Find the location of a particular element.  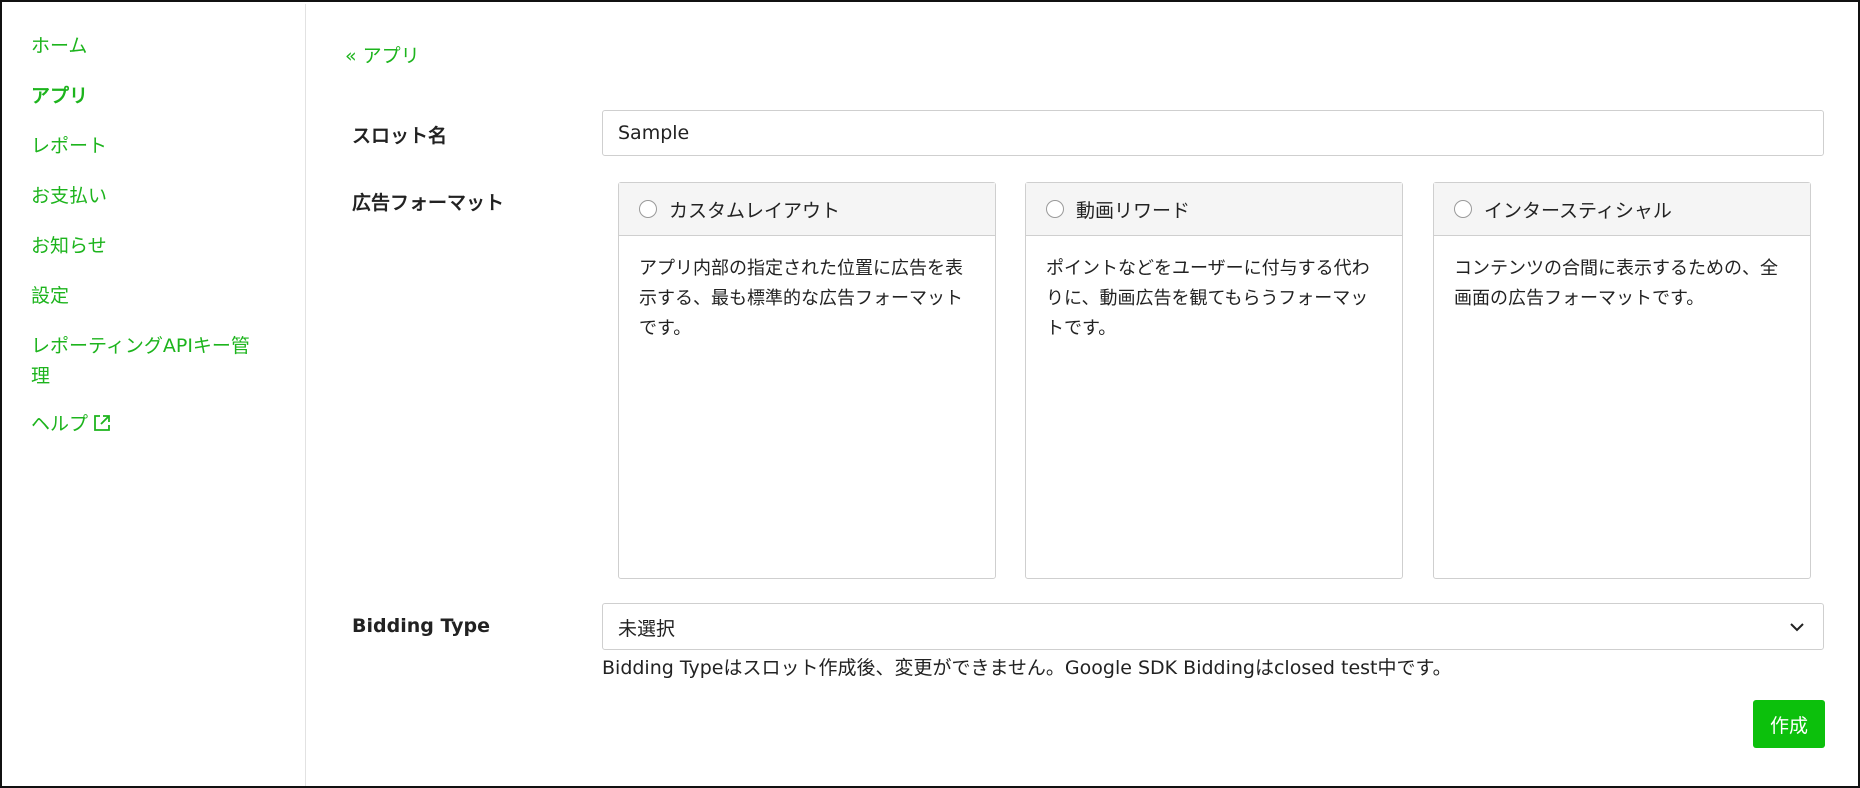

card-description: アプリ内部の指定された位置に広告を表示する、最も標準的な広告フォーマットです。 is located at coordinates (801, 298).